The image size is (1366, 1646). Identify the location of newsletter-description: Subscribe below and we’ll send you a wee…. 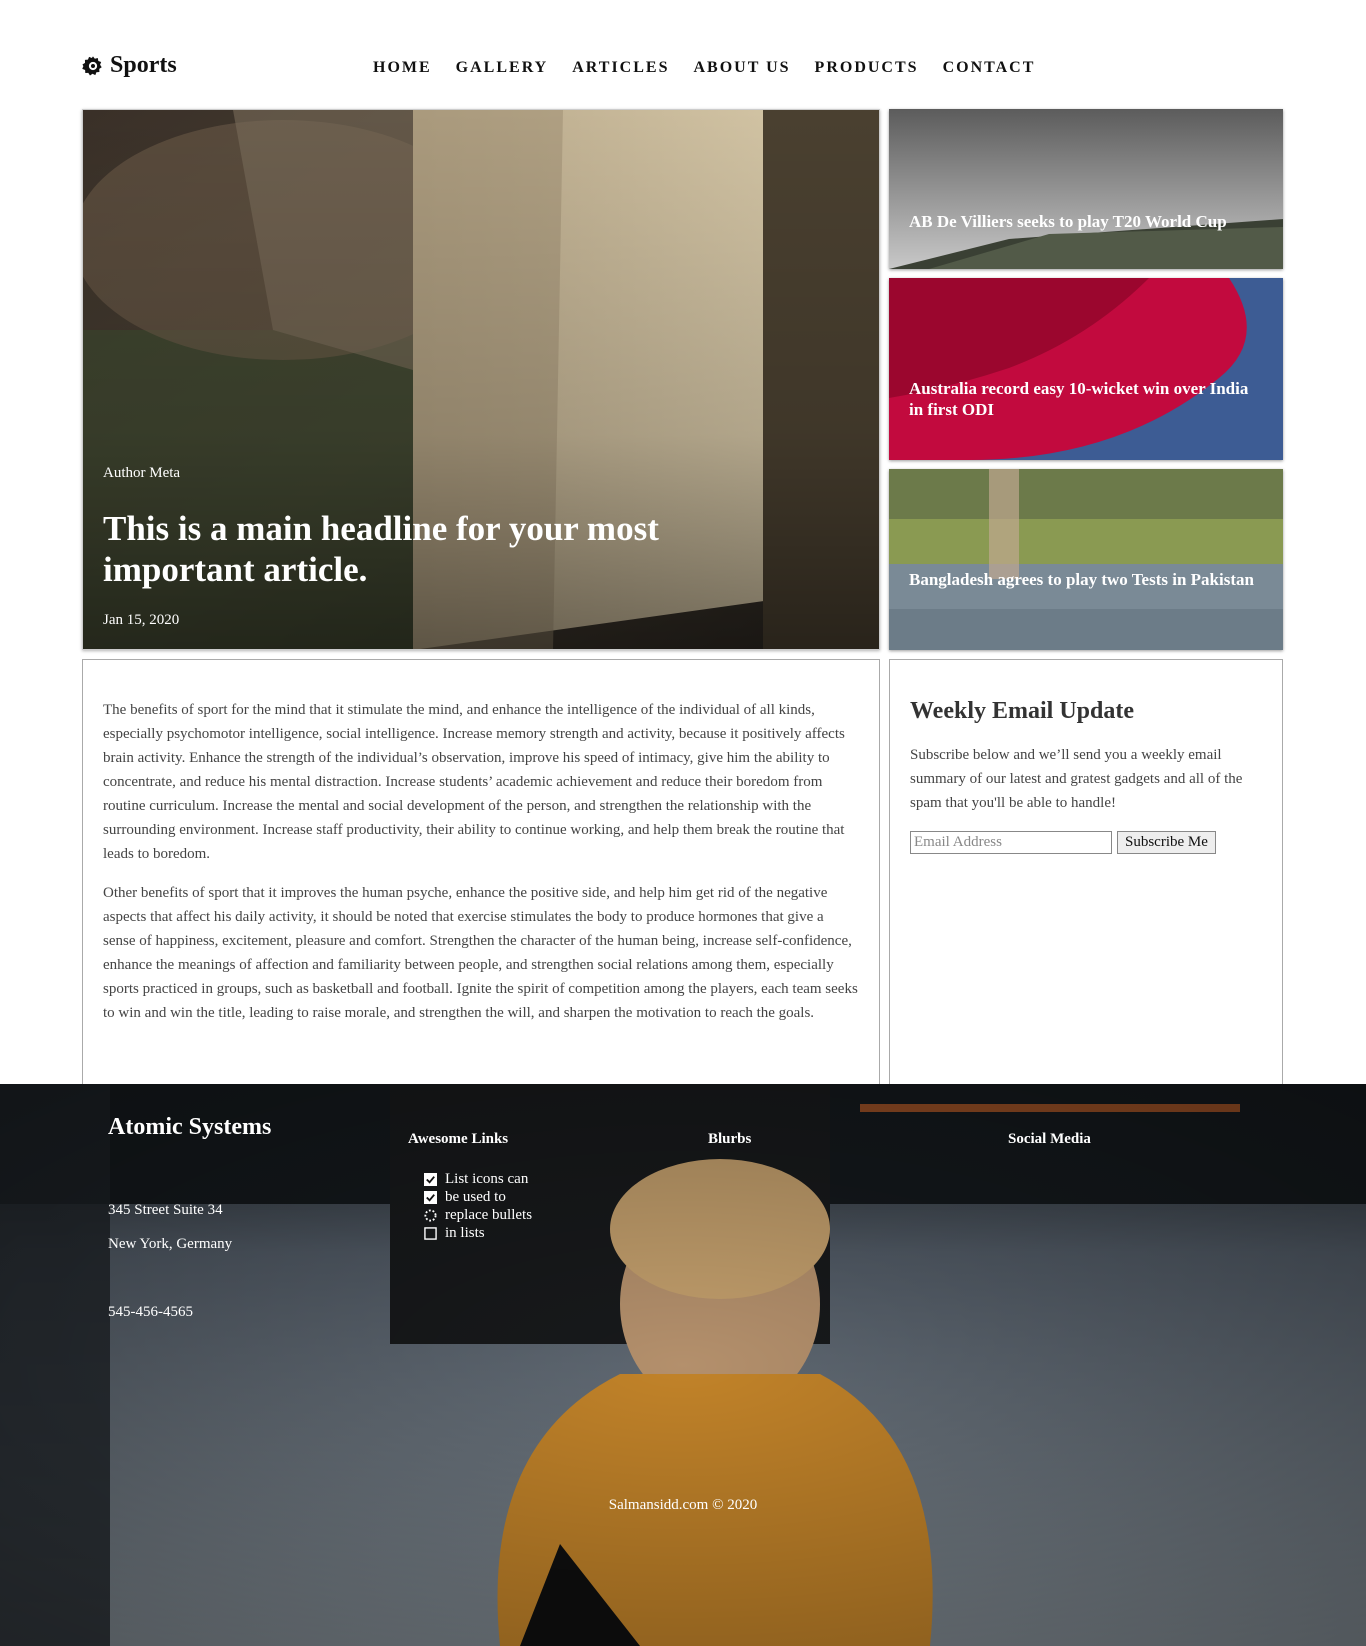
(1076, 779).